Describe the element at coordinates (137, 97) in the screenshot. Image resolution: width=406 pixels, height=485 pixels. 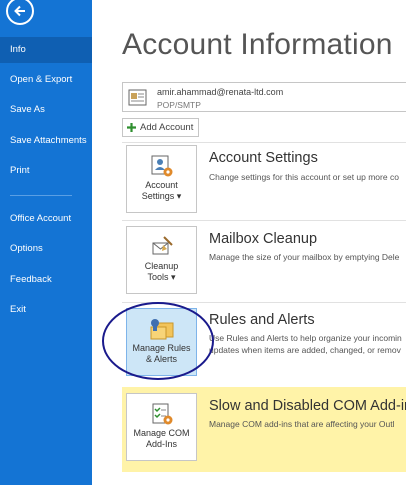
I see `account-card-icon` at that location.